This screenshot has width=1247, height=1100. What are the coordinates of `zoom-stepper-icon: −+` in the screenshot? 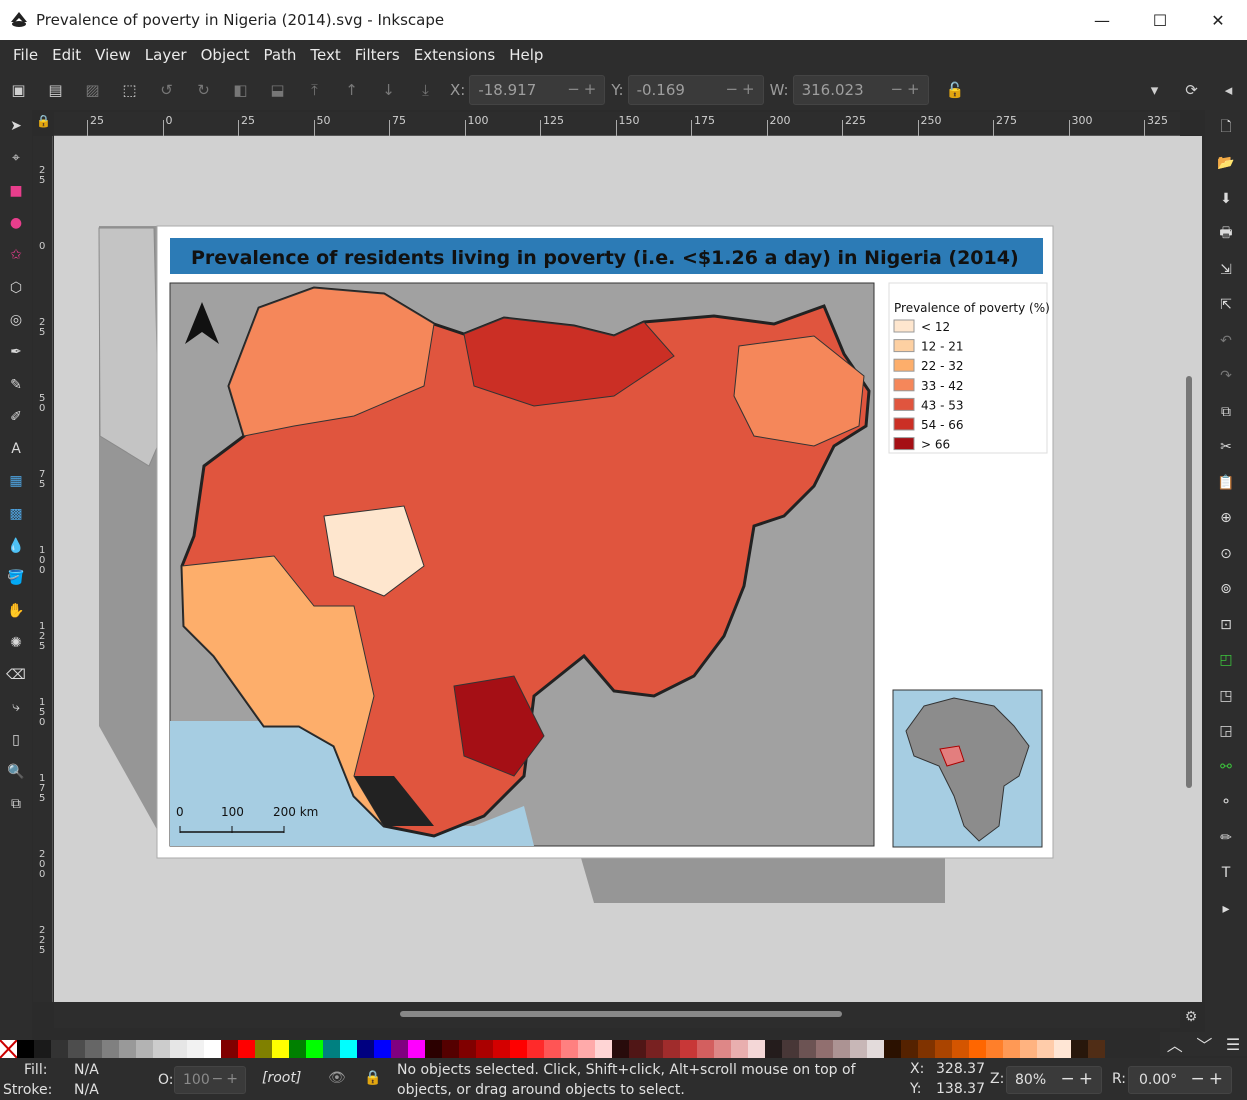 It's located at (1079, 1079).